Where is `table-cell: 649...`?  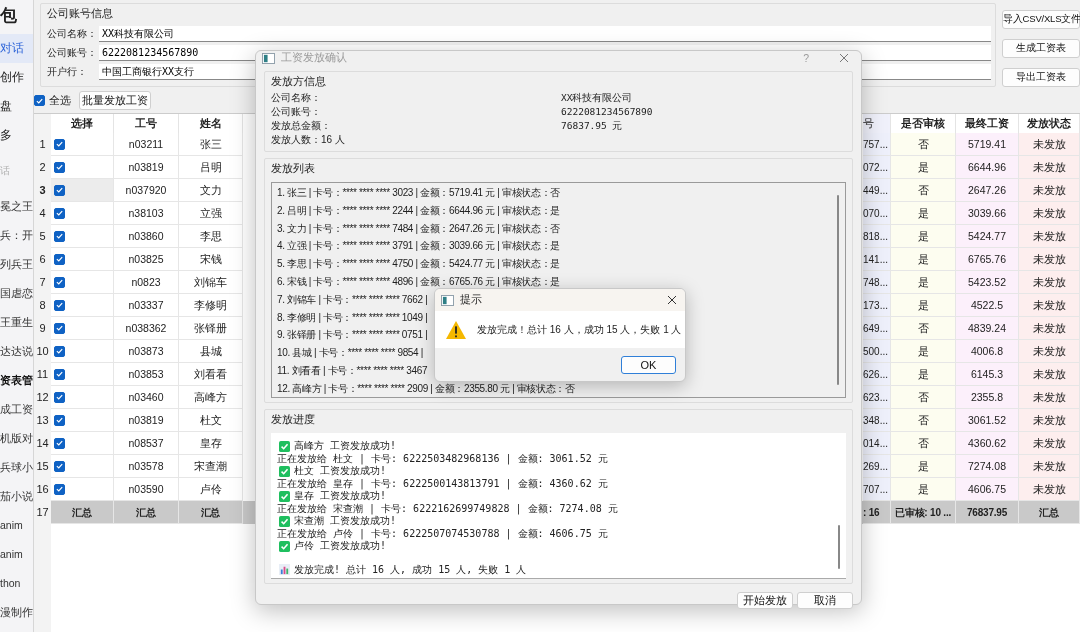
table-cell: 649... is located at coordinates (877, 328).